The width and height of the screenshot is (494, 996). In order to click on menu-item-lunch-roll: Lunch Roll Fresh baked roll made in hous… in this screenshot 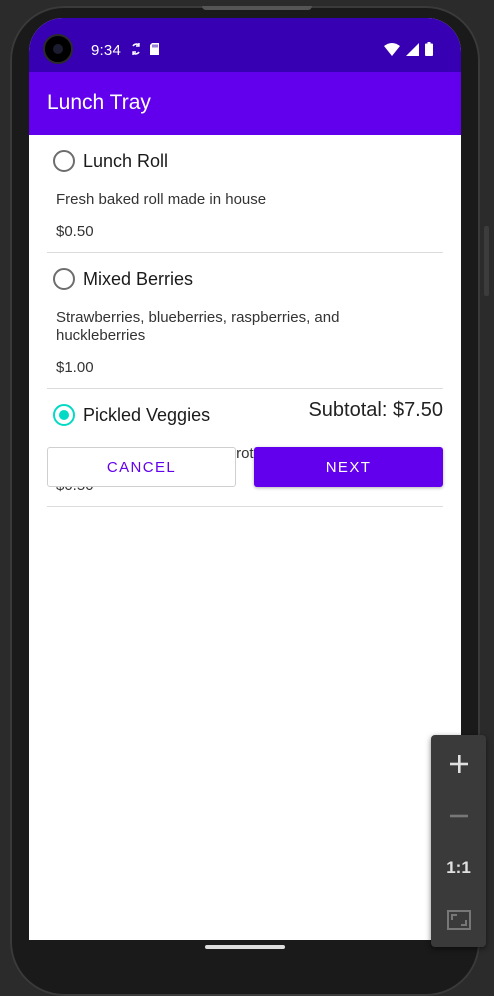, I will do `click(245, 194)`.